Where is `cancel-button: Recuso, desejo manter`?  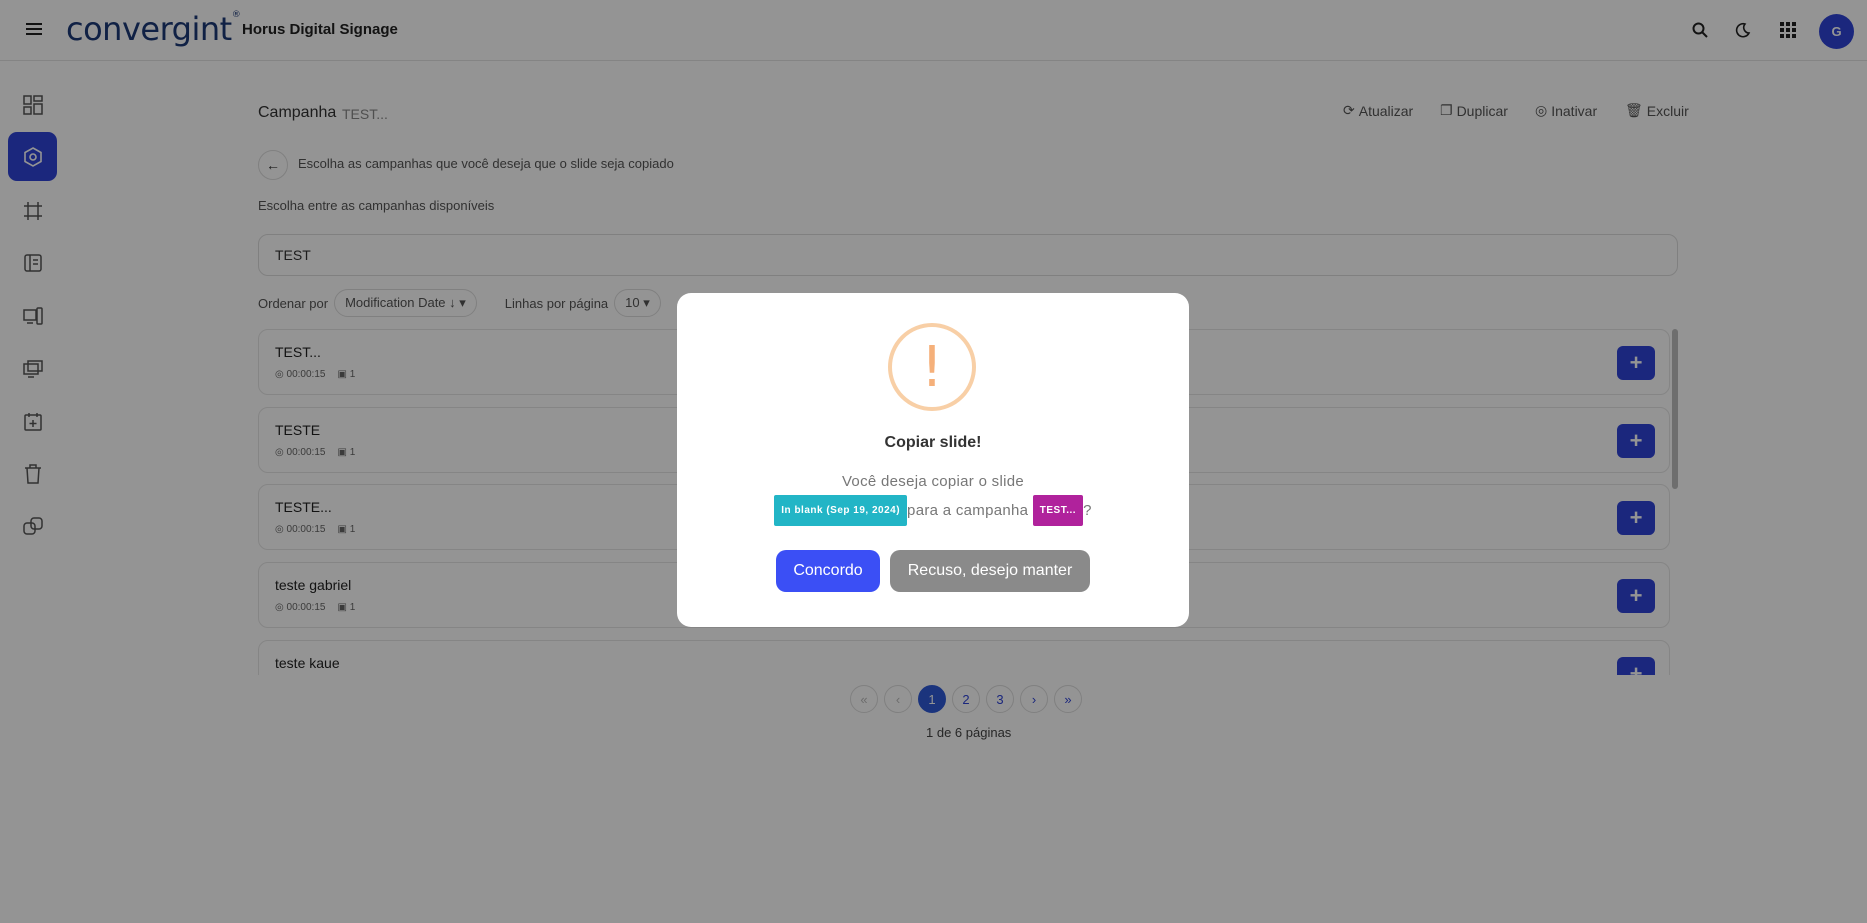
cancel-button: Recuso, desejo manter is located at coordinates (990, 571).